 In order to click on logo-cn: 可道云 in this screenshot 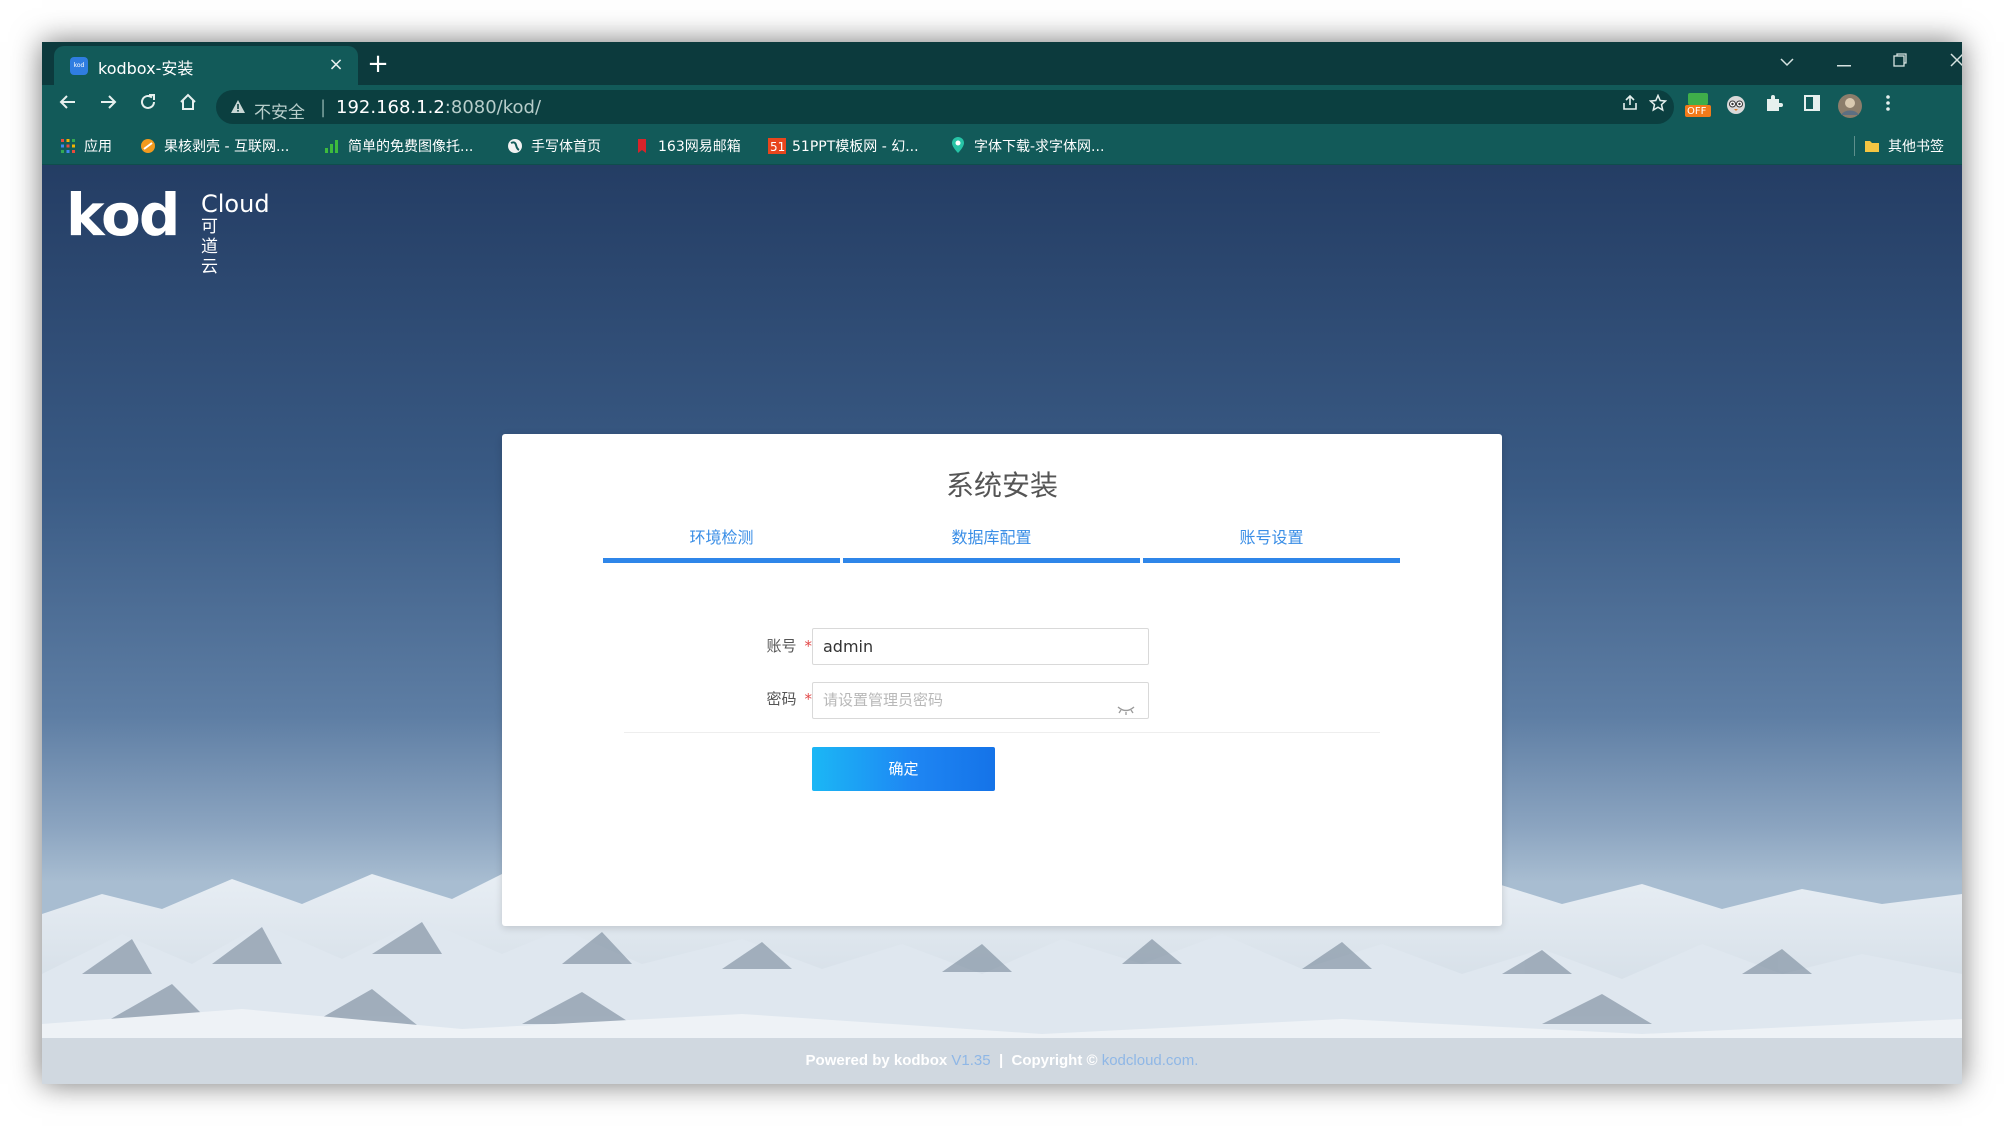, I will do `click(210, 247)`.